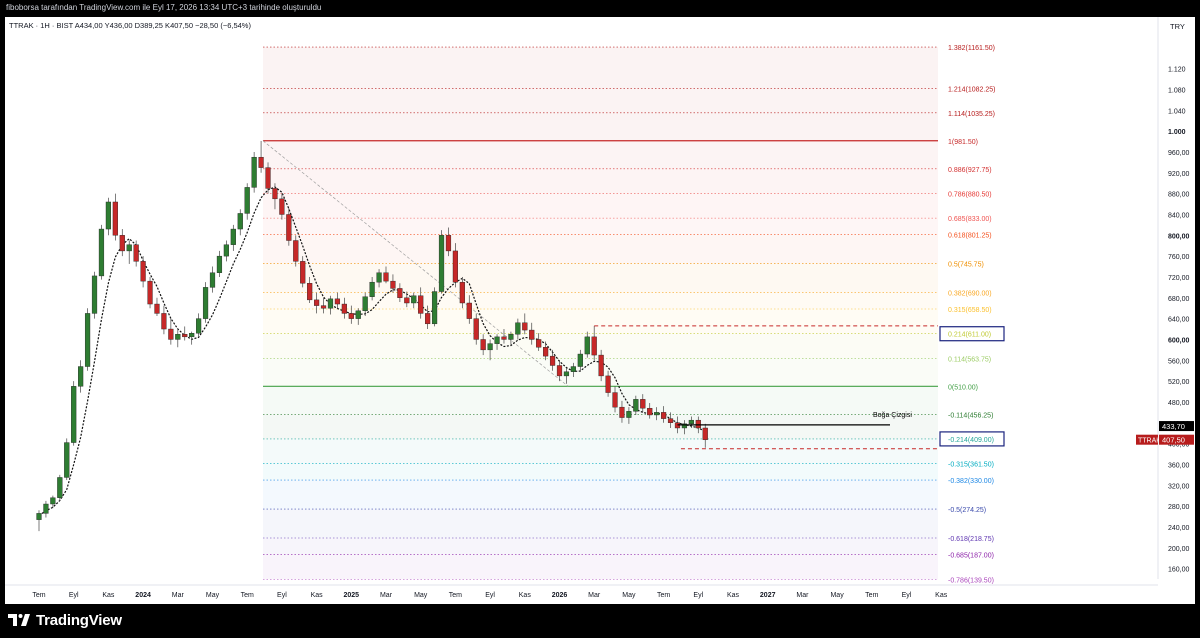  What do you see at coordinates (560, 595) in the screenshot?
I see `time-tick: 2026` at bounding box center [560, 595].